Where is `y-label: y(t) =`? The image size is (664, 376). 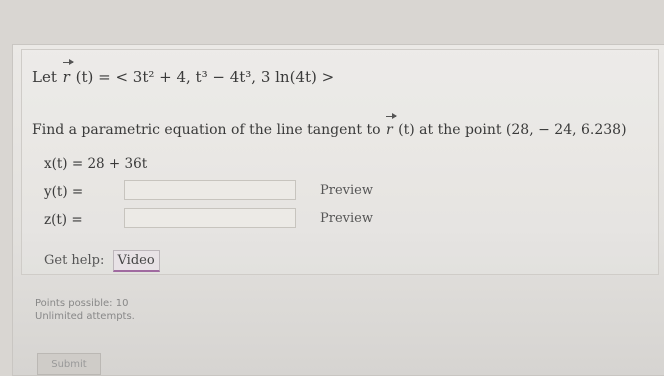 y-label: y(t) = is located at coordinates (64, 192).